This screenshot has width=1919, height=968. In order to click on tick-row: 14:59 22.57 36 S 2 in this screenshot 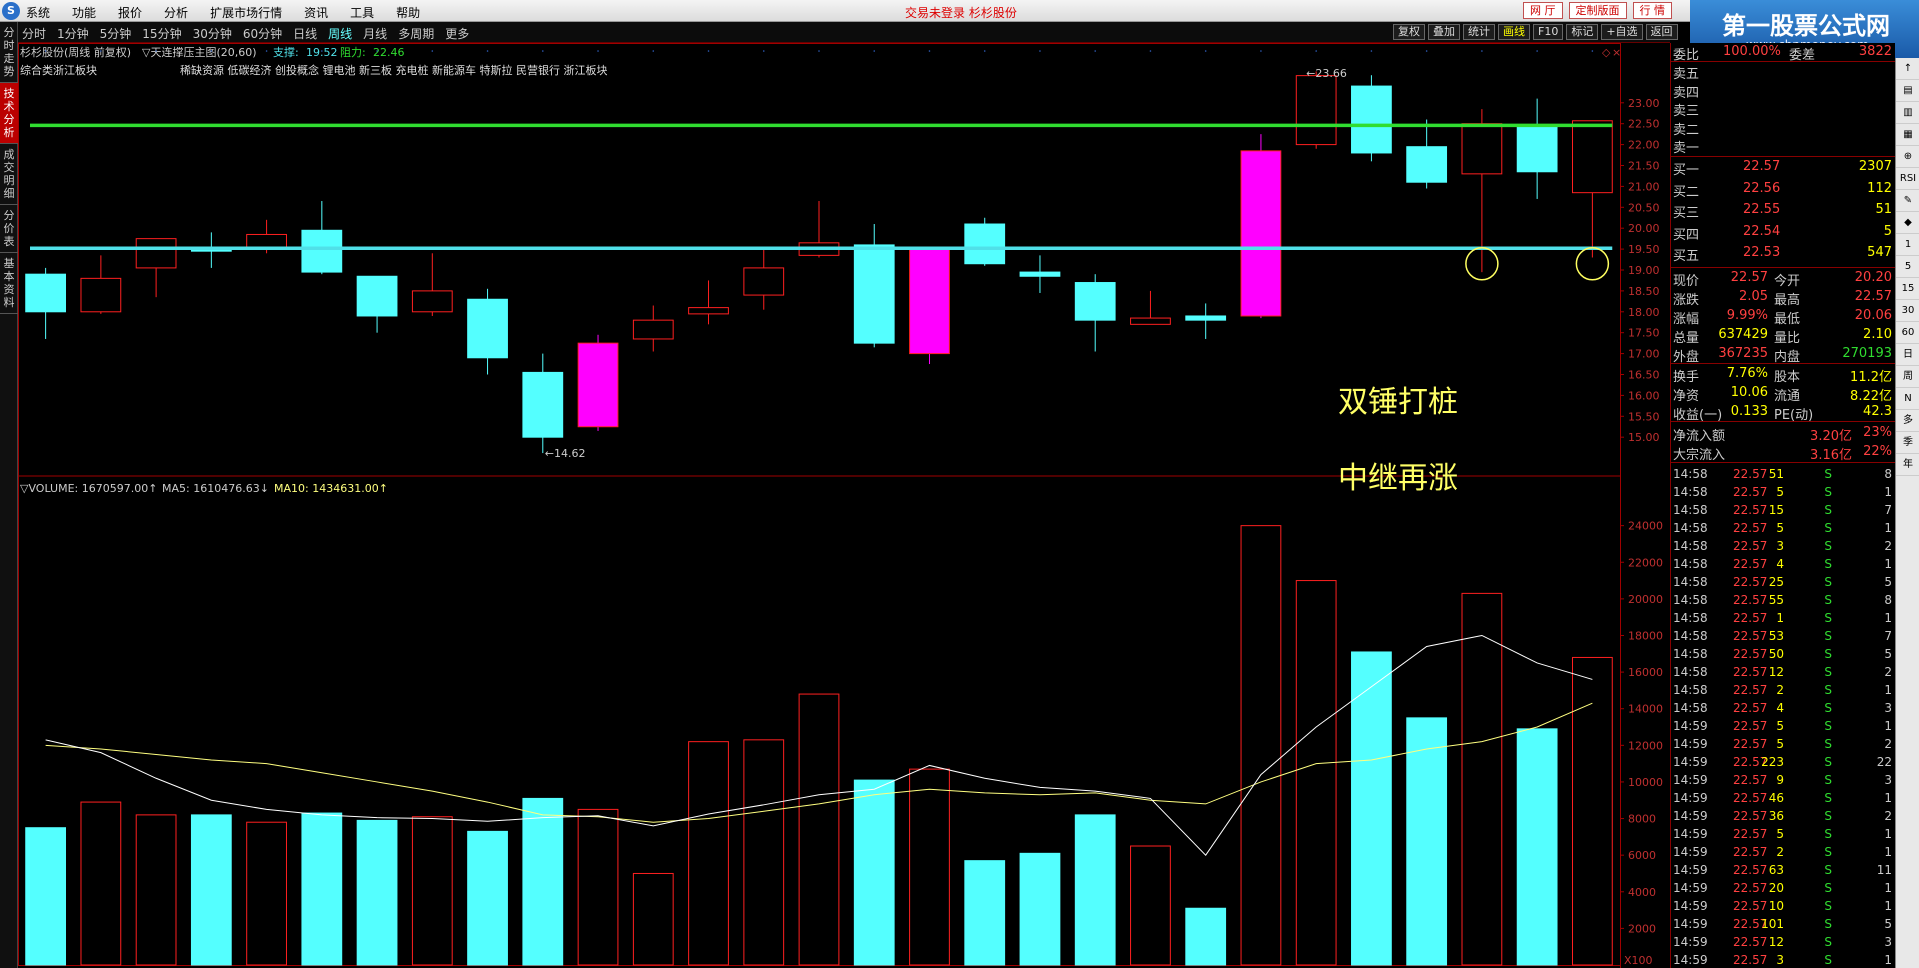, I will do `click(1783, 816)`.